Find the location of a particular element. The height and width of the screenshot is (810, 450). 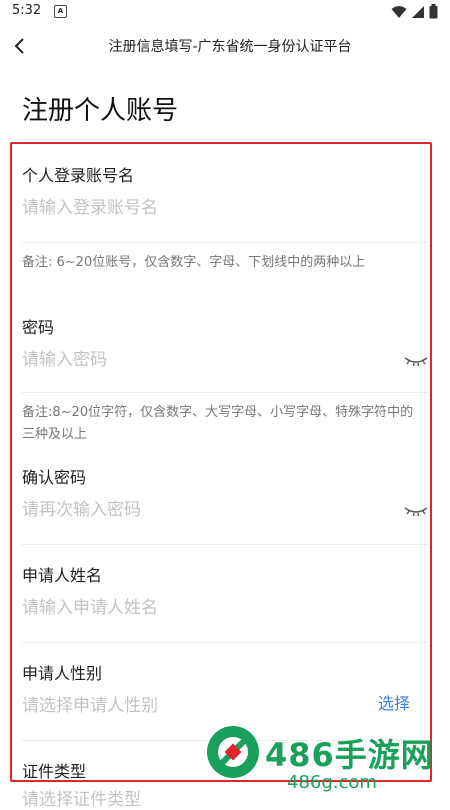

applicant-gender-input is located at coordinates (192, 706).